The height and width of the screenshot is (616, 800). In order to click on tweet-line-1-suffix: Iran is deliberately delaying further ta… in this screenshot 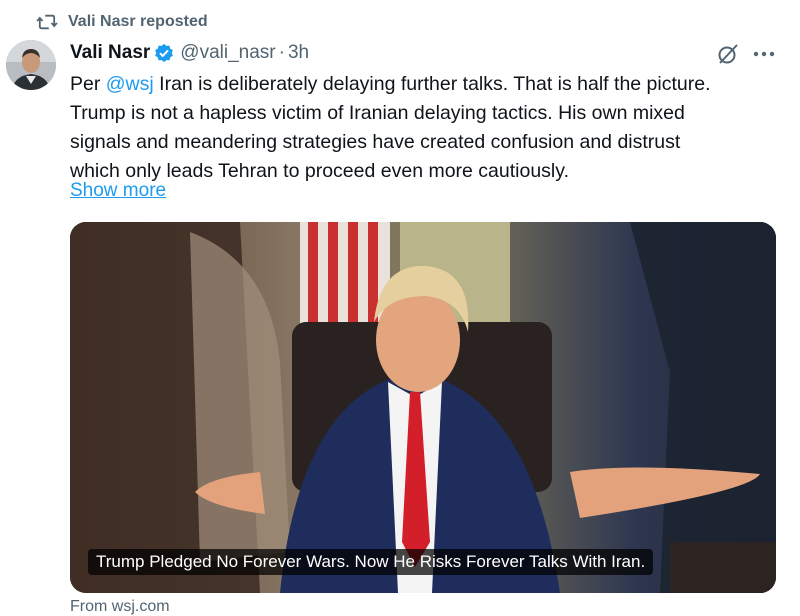, I will do `click(432, 84)`.